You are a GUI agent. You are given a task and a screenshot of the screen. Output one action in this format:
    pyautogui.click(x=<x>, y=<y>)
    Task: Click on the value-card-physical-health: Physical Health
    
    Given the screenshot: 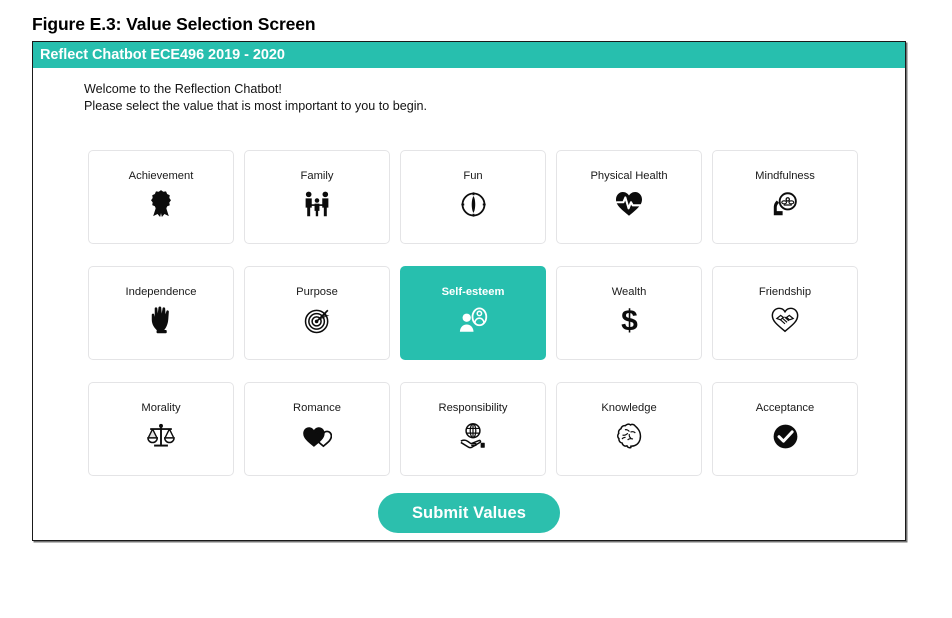 What is the action you would take?
    pyautogui.click(x=629, y=197)
    